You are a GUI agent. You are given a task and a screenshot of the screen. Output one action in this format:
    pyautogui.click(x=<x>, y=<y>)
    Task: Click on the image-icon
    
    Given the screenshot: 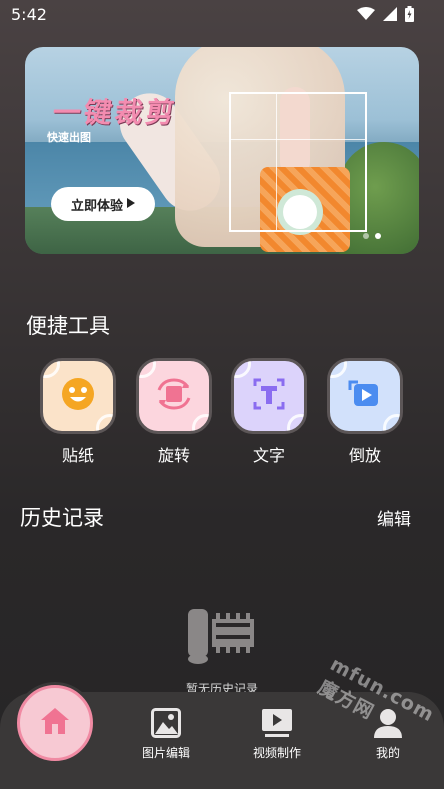 What is the action you would take?
    pyautogui.click(x=166, y=723)
    